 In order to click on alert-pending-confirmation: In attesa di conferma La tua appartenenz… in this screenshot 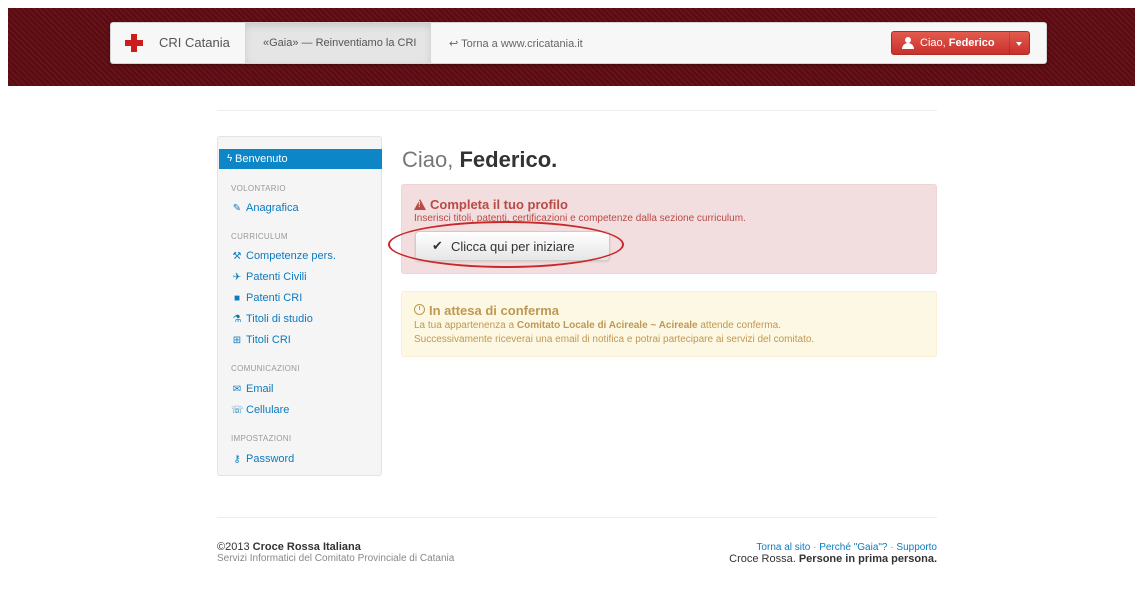, I will do `click(669, 324)`.